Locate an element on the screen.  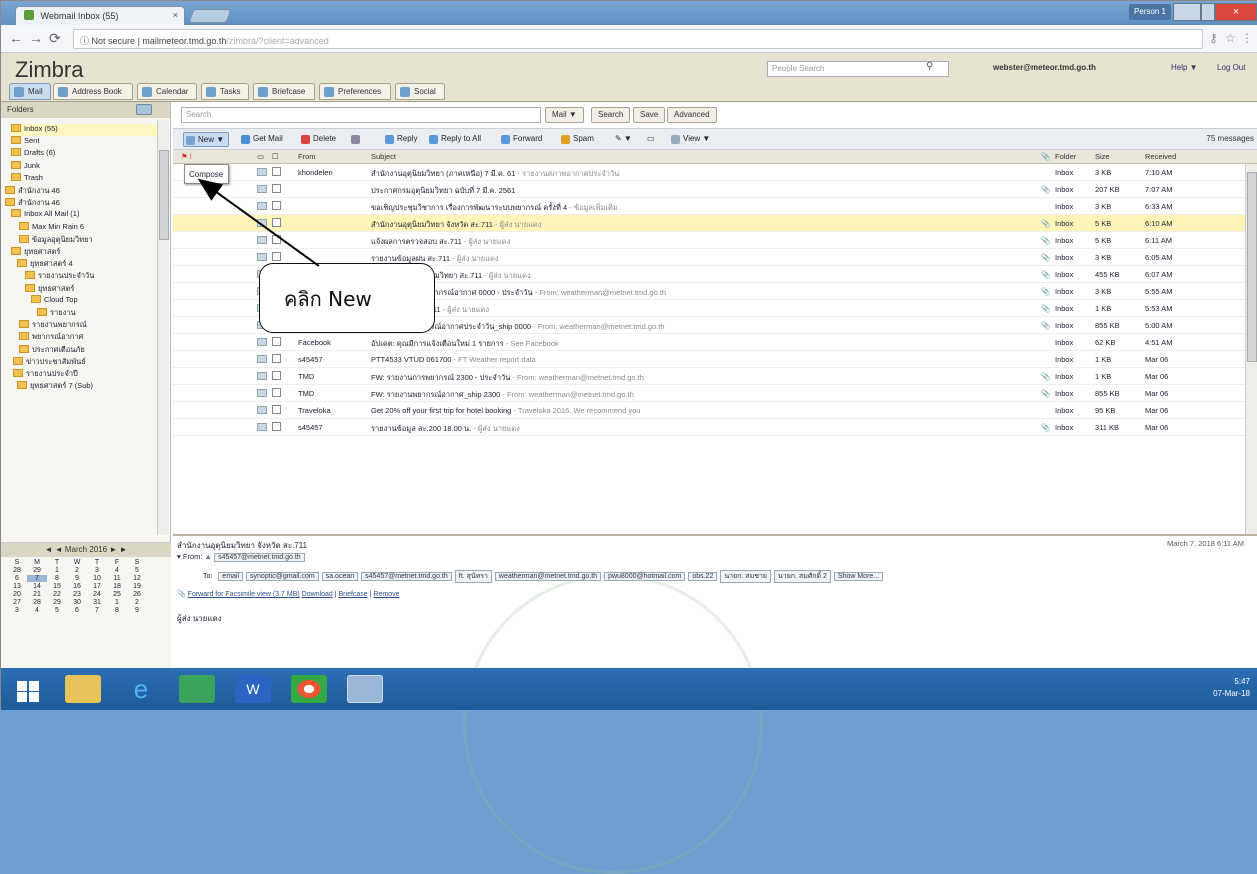
recipient-chip: นายก. สมศักดิ์ 2 is located at coordinates (802, 576).